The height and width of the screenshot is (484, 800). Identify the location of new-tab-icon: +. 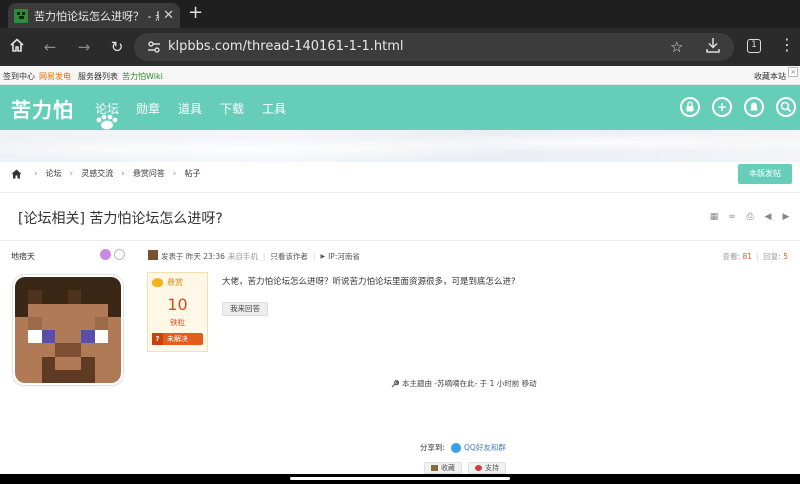
(195, 13).